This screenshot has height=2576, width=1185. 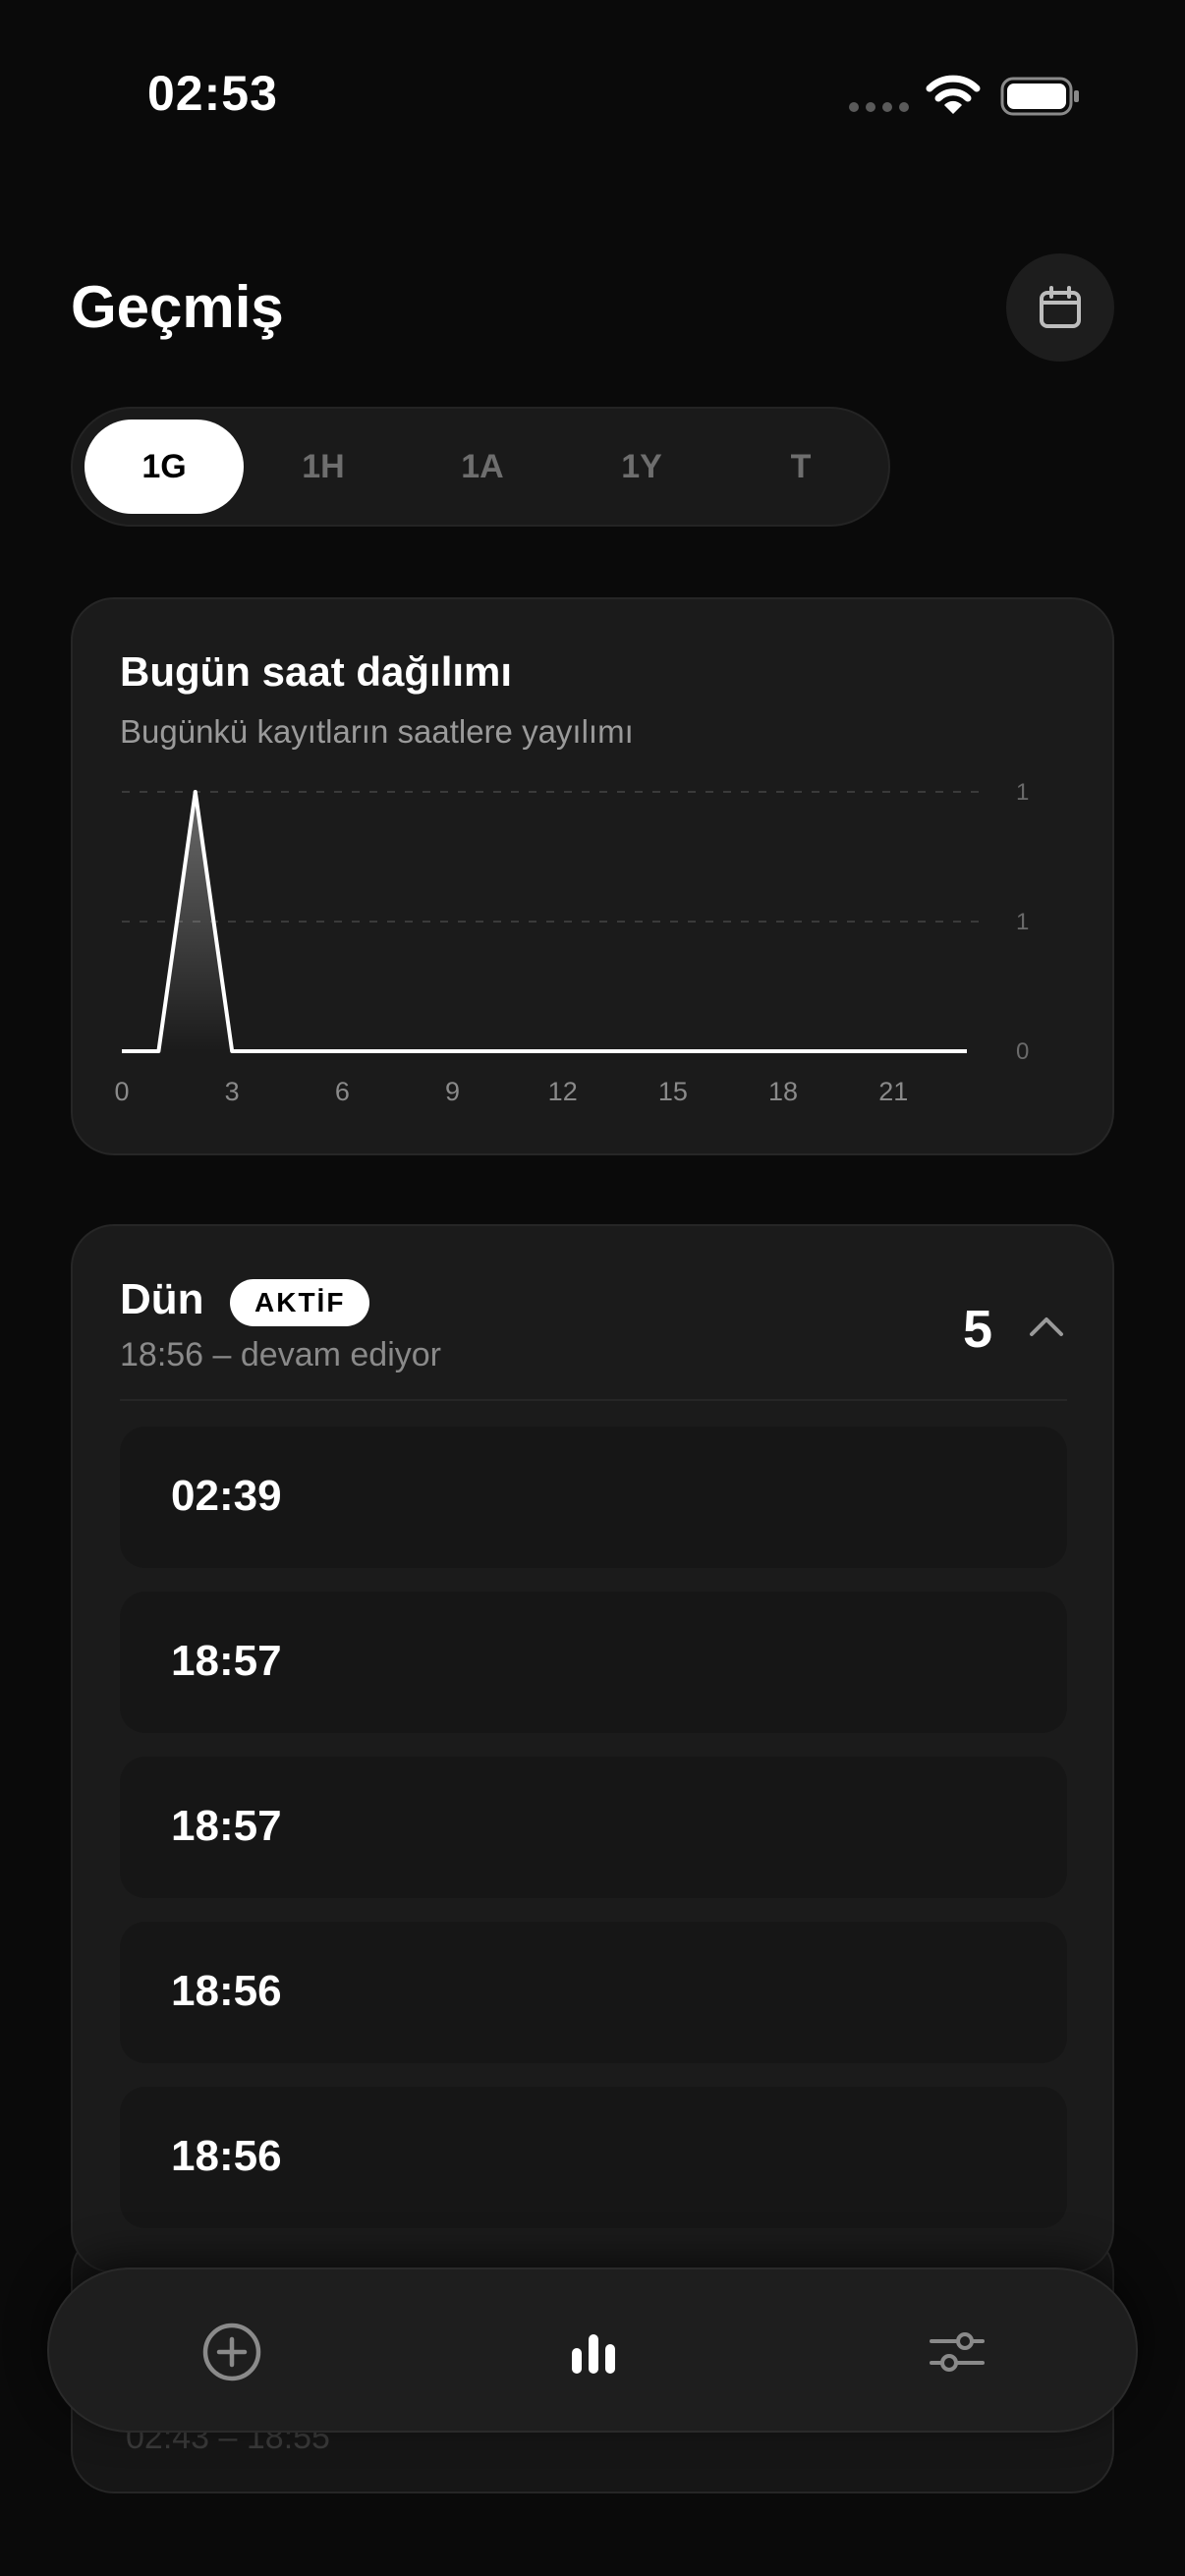 What do you see at coordinates (801, 467) in the screenshot?
I see `range-tab-t: T` at bounding box center [801, 467].